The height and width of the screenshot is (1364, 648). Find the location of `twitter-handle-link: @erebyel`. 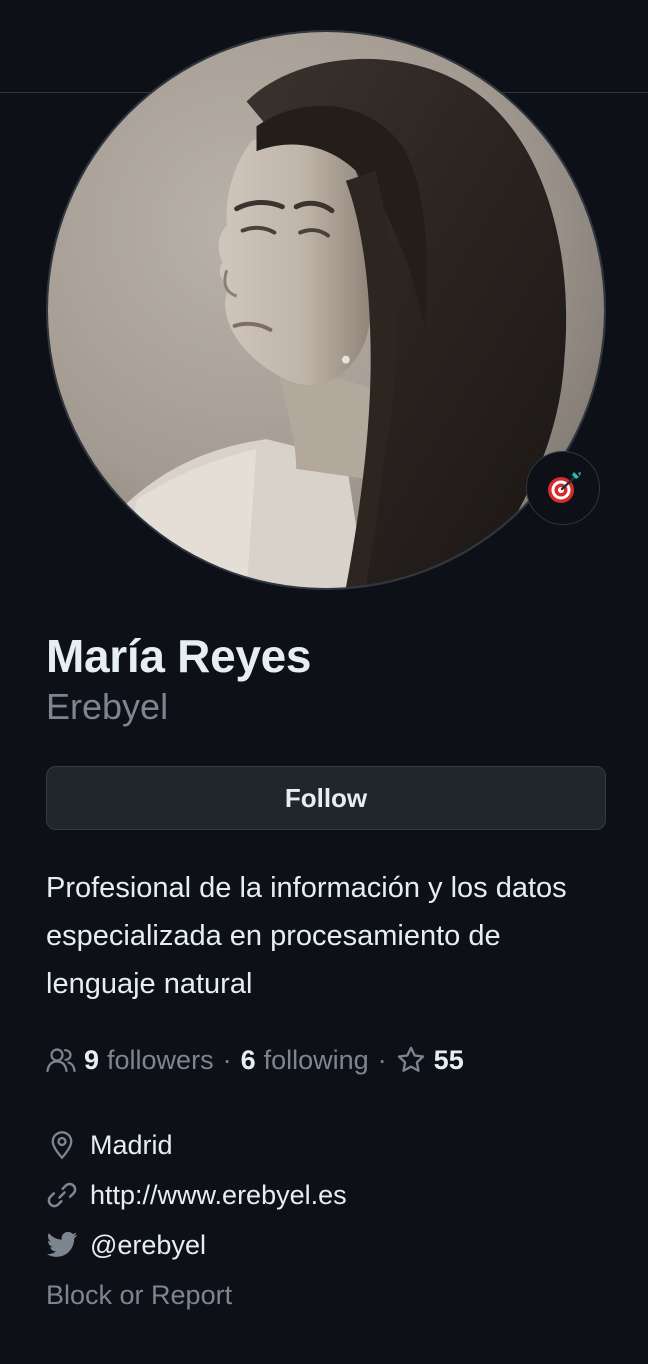

twitter-handle-link: @erebyel is located at coordinates (148, 1245).